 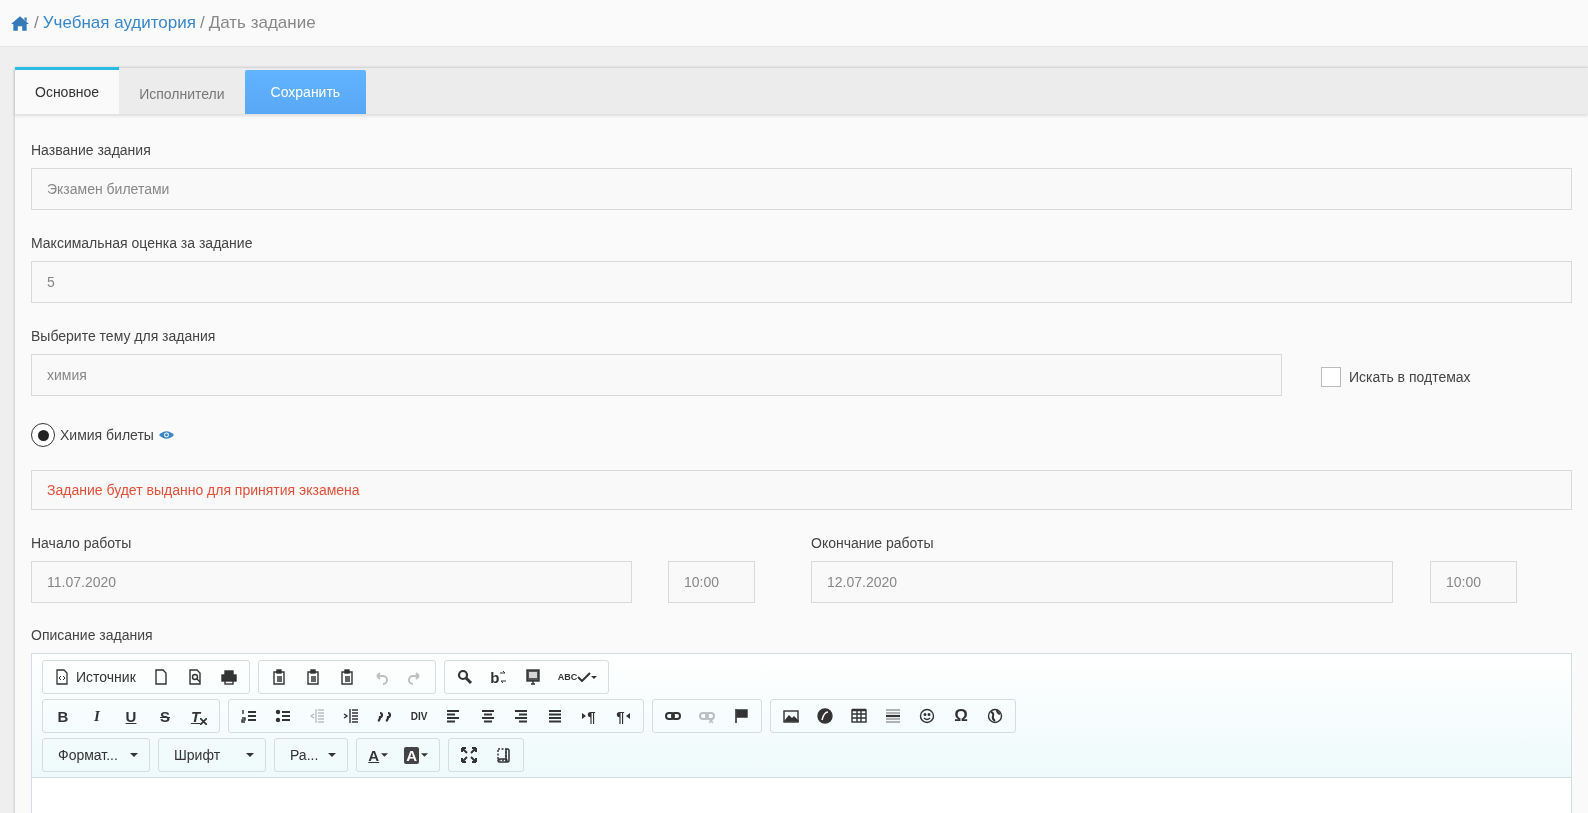 I want to click on redo-icon, so click(x=414, y=677).